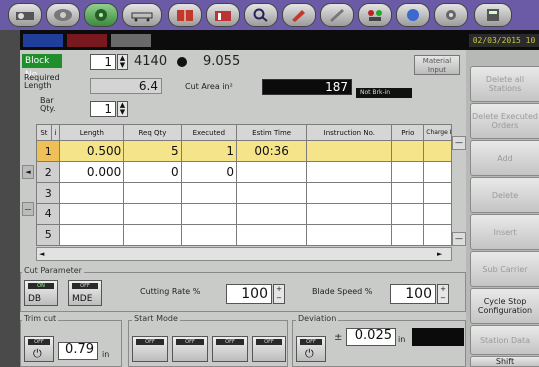  What do you see at coordinates (39, 349) in the screenshot?
I see `trim-cut-toggle: OFF ⏻` at bounding box center [39, 349].